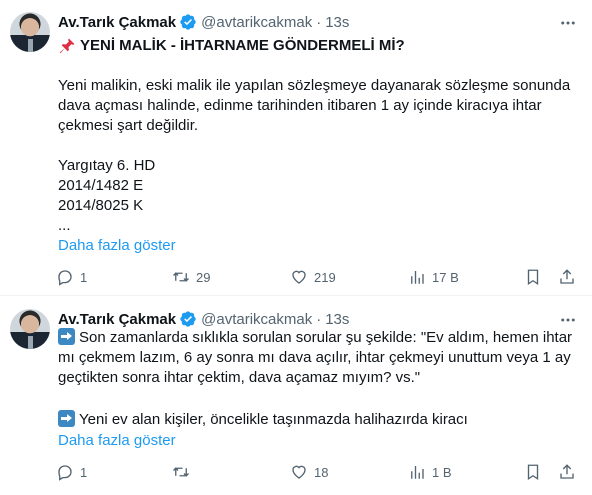 This screenshot has width=592, height=495. Describe the element at coordinates (191, 277) in the screenshot. I see `retweet-button: 29` at that location.